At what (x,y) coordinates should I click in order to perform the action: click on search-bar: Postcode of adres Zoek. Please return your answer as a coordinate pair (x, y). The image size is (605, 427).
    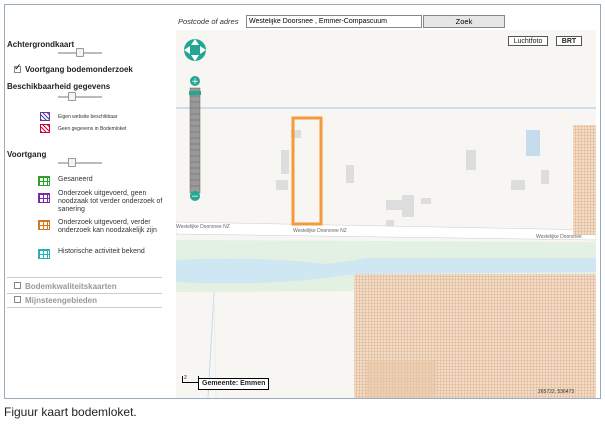
    Looking at the image, I should click on (388, 22).